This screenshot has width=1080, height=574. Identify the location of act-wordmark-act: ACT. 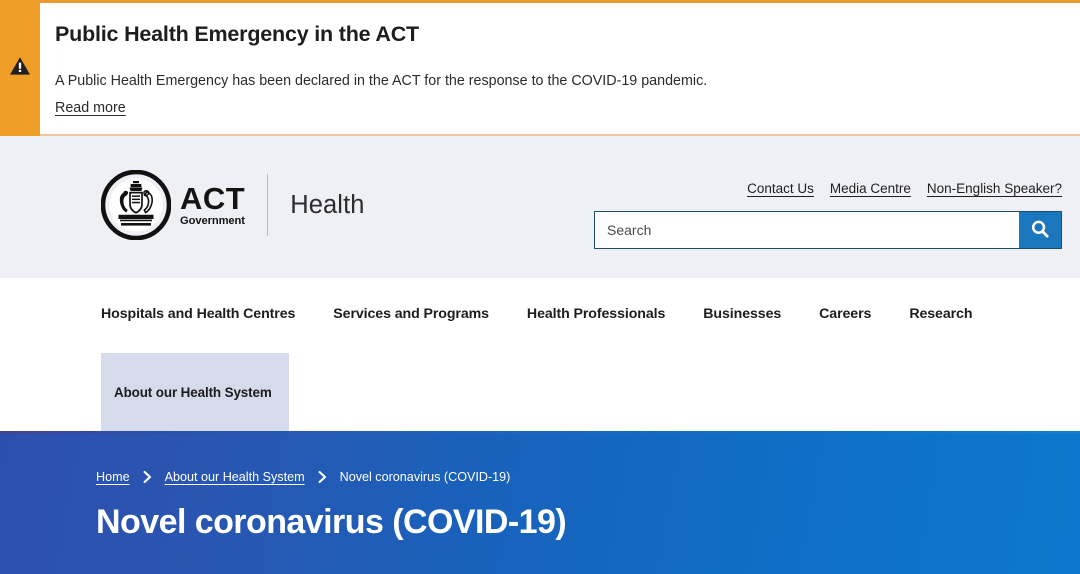
(213, 198).